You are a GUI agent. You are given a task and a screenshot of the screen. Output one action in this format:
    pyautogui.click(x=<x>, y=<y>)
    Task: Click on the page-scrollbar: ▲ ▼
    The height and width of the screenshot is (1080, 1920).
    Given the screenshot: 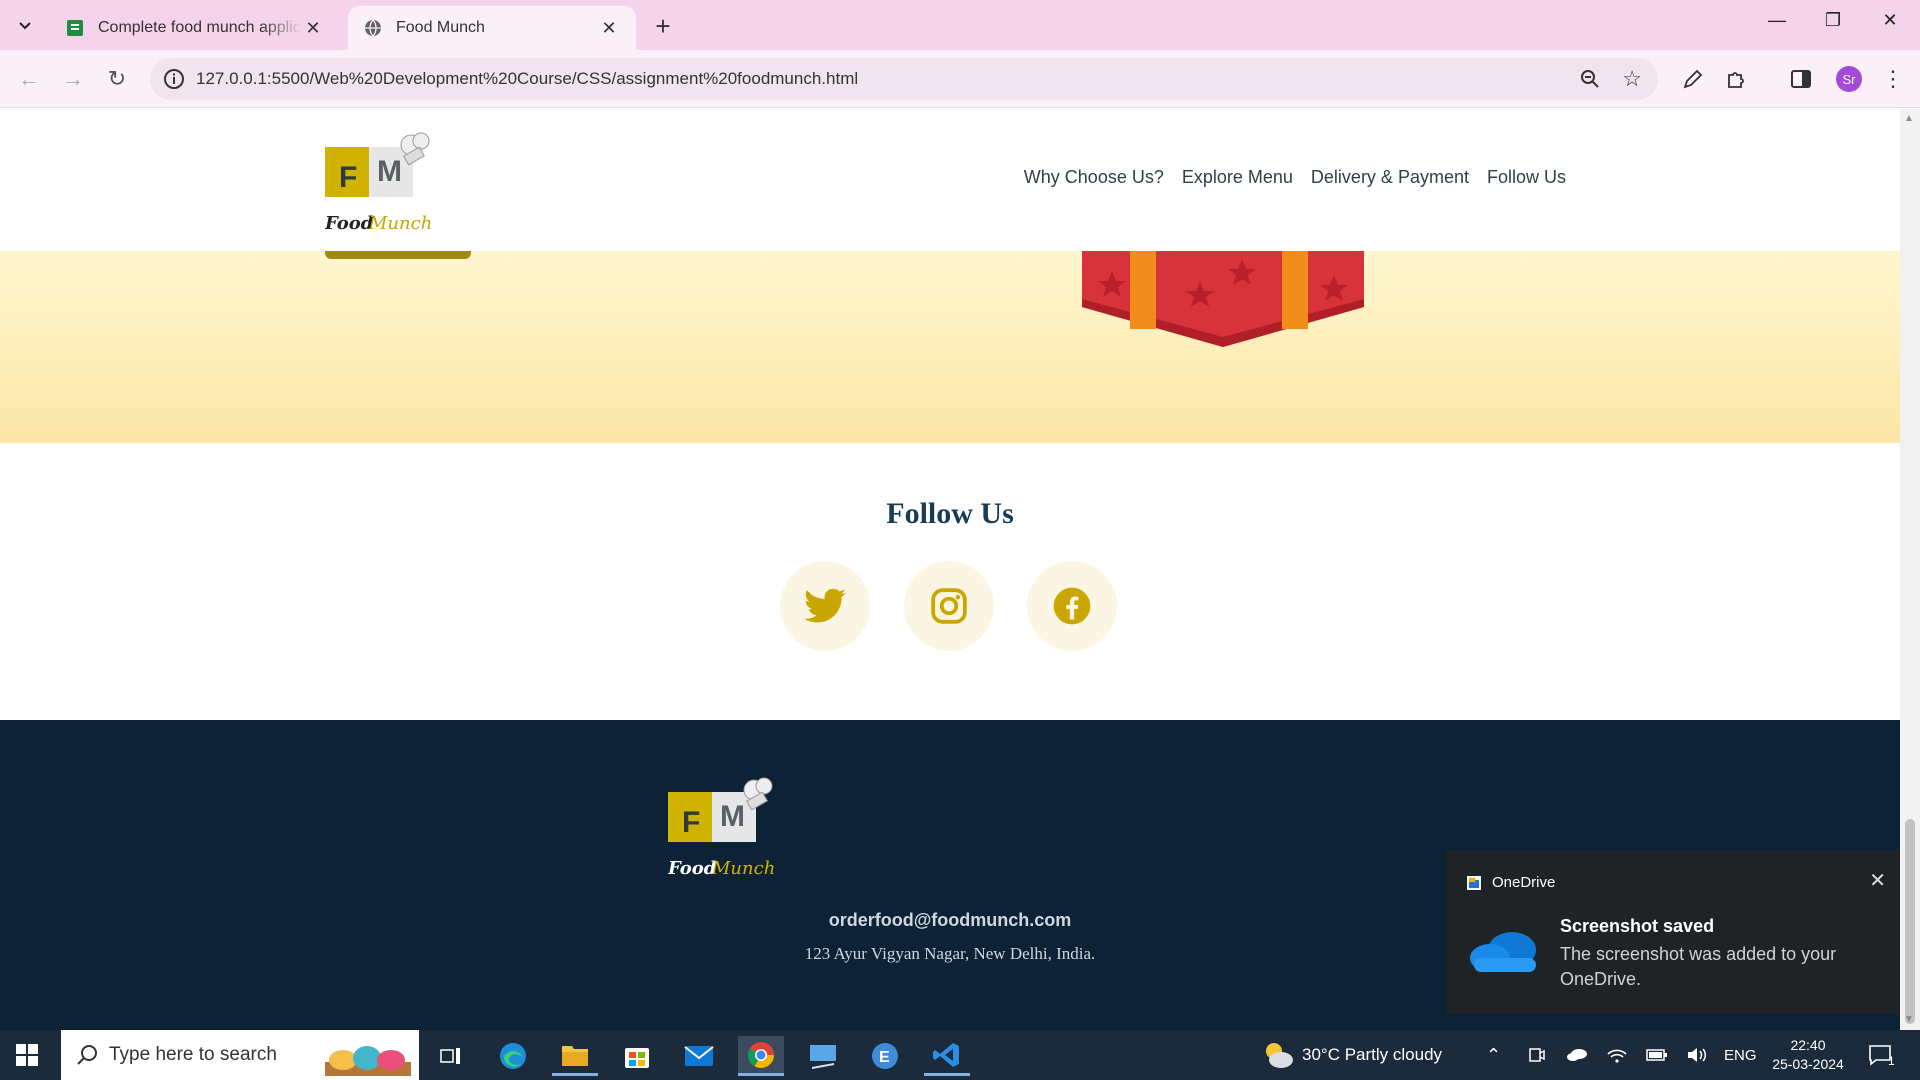 What is the action you would take?
    pyautogui.click(x=1910, y=569)
    